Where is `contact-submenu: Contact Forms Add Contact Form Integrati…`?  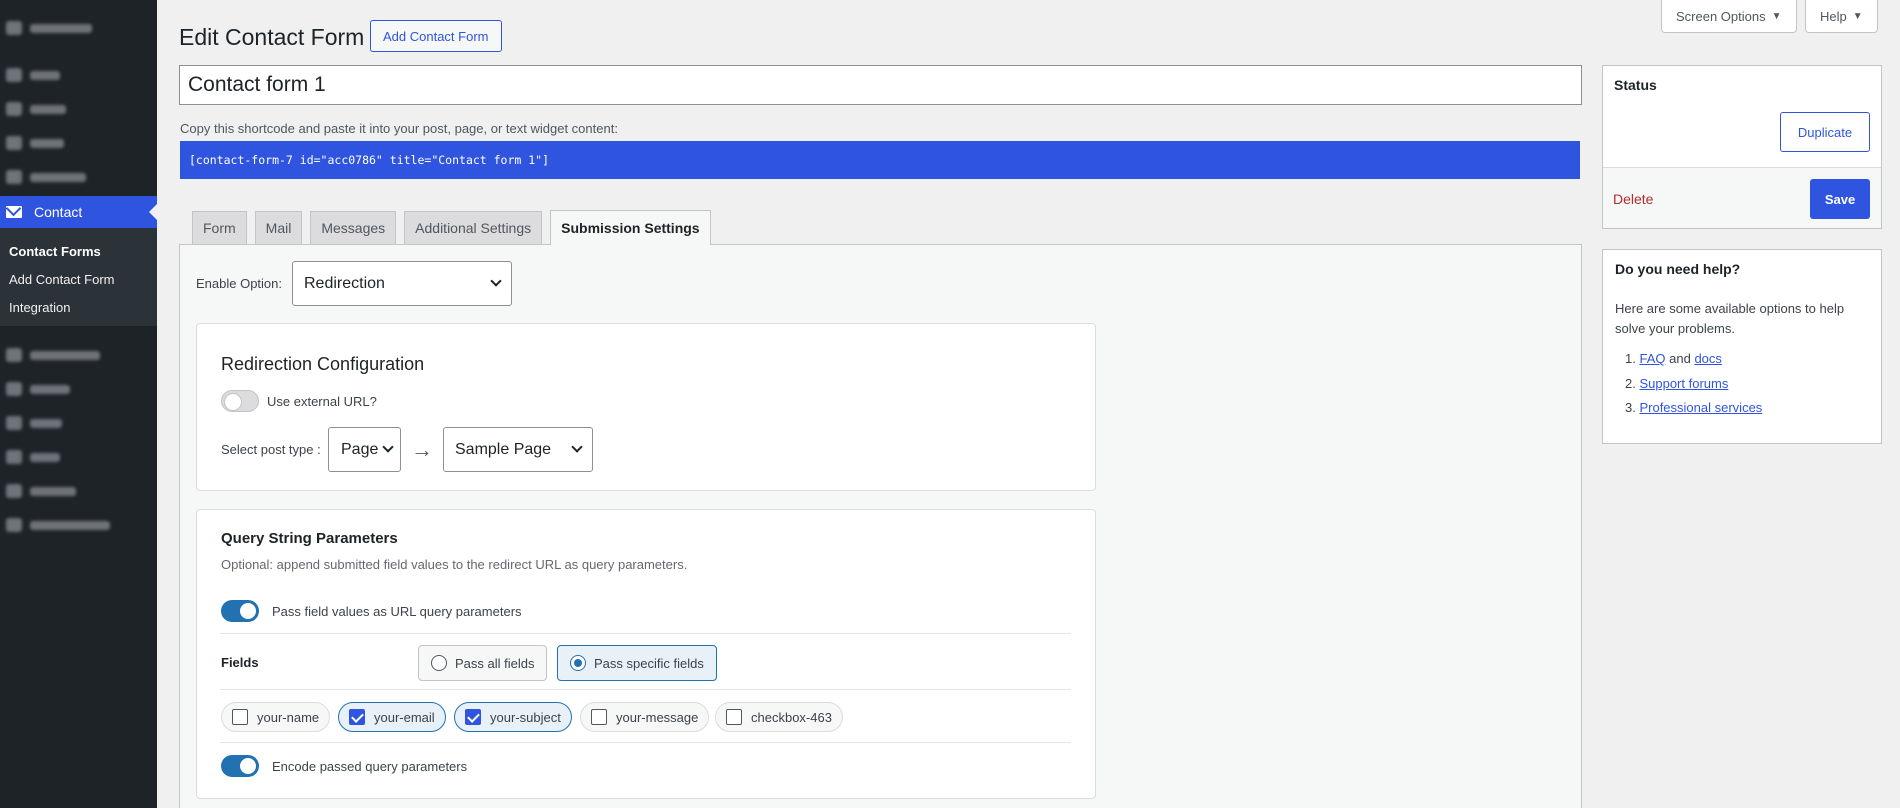
contact-submenu: Contact Forms Add Contact Form Integrati… is located at coordinates (78, 277).